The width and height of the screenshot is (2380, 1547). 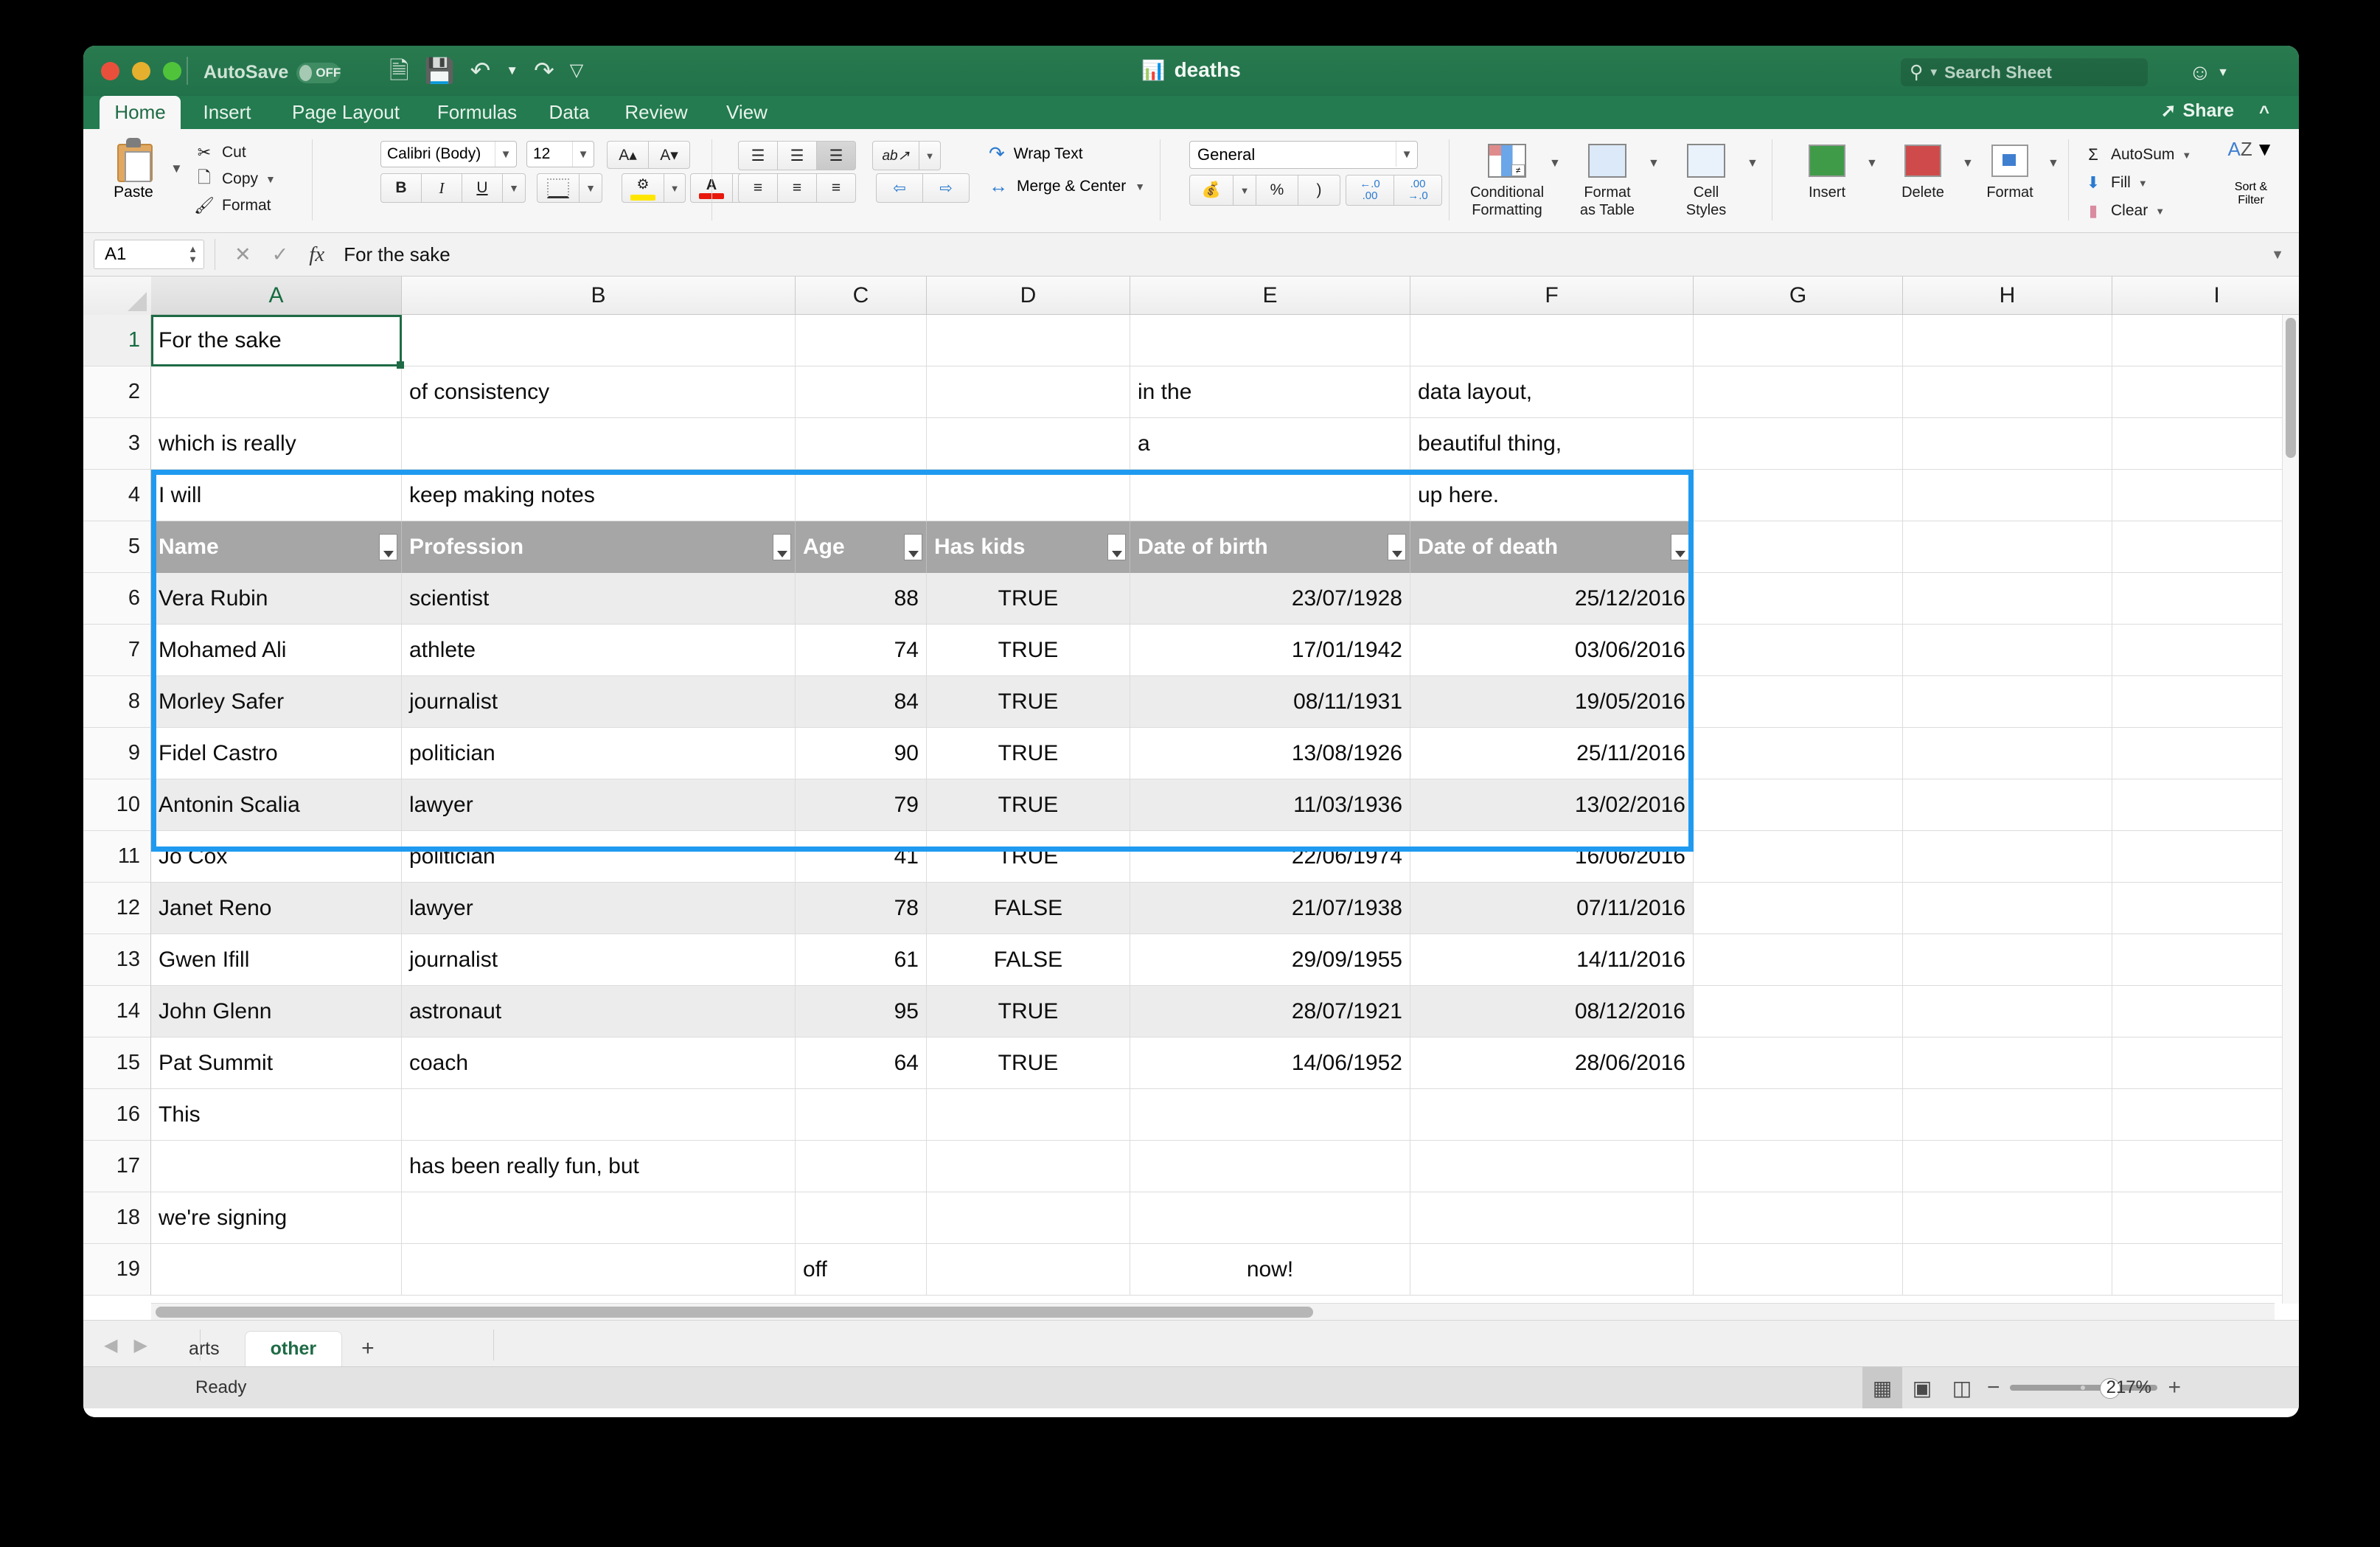 What do you see at coordinates (558, 188) in the screenshot?
I see `borders-icon` at bounding box center [558, 188].